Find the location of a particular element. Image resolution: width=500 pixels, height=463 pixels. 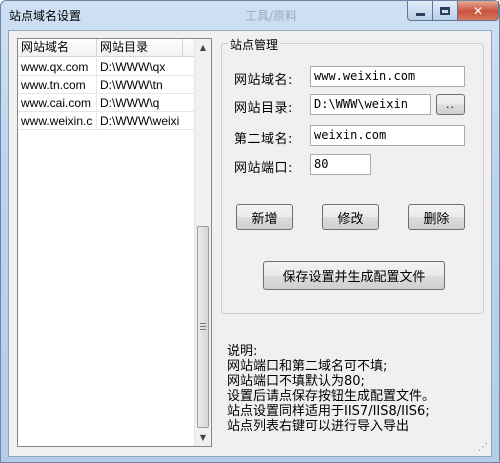

close-button: ✕ is located at coordinates (478, 11).